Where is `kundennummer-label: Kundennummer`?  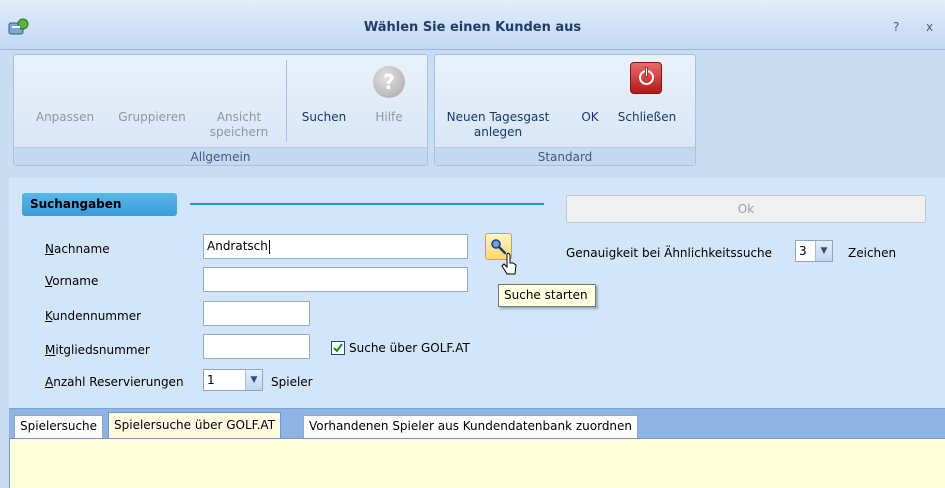 kundennummer-label: Kundennummer is located at coordinates (93, 316).